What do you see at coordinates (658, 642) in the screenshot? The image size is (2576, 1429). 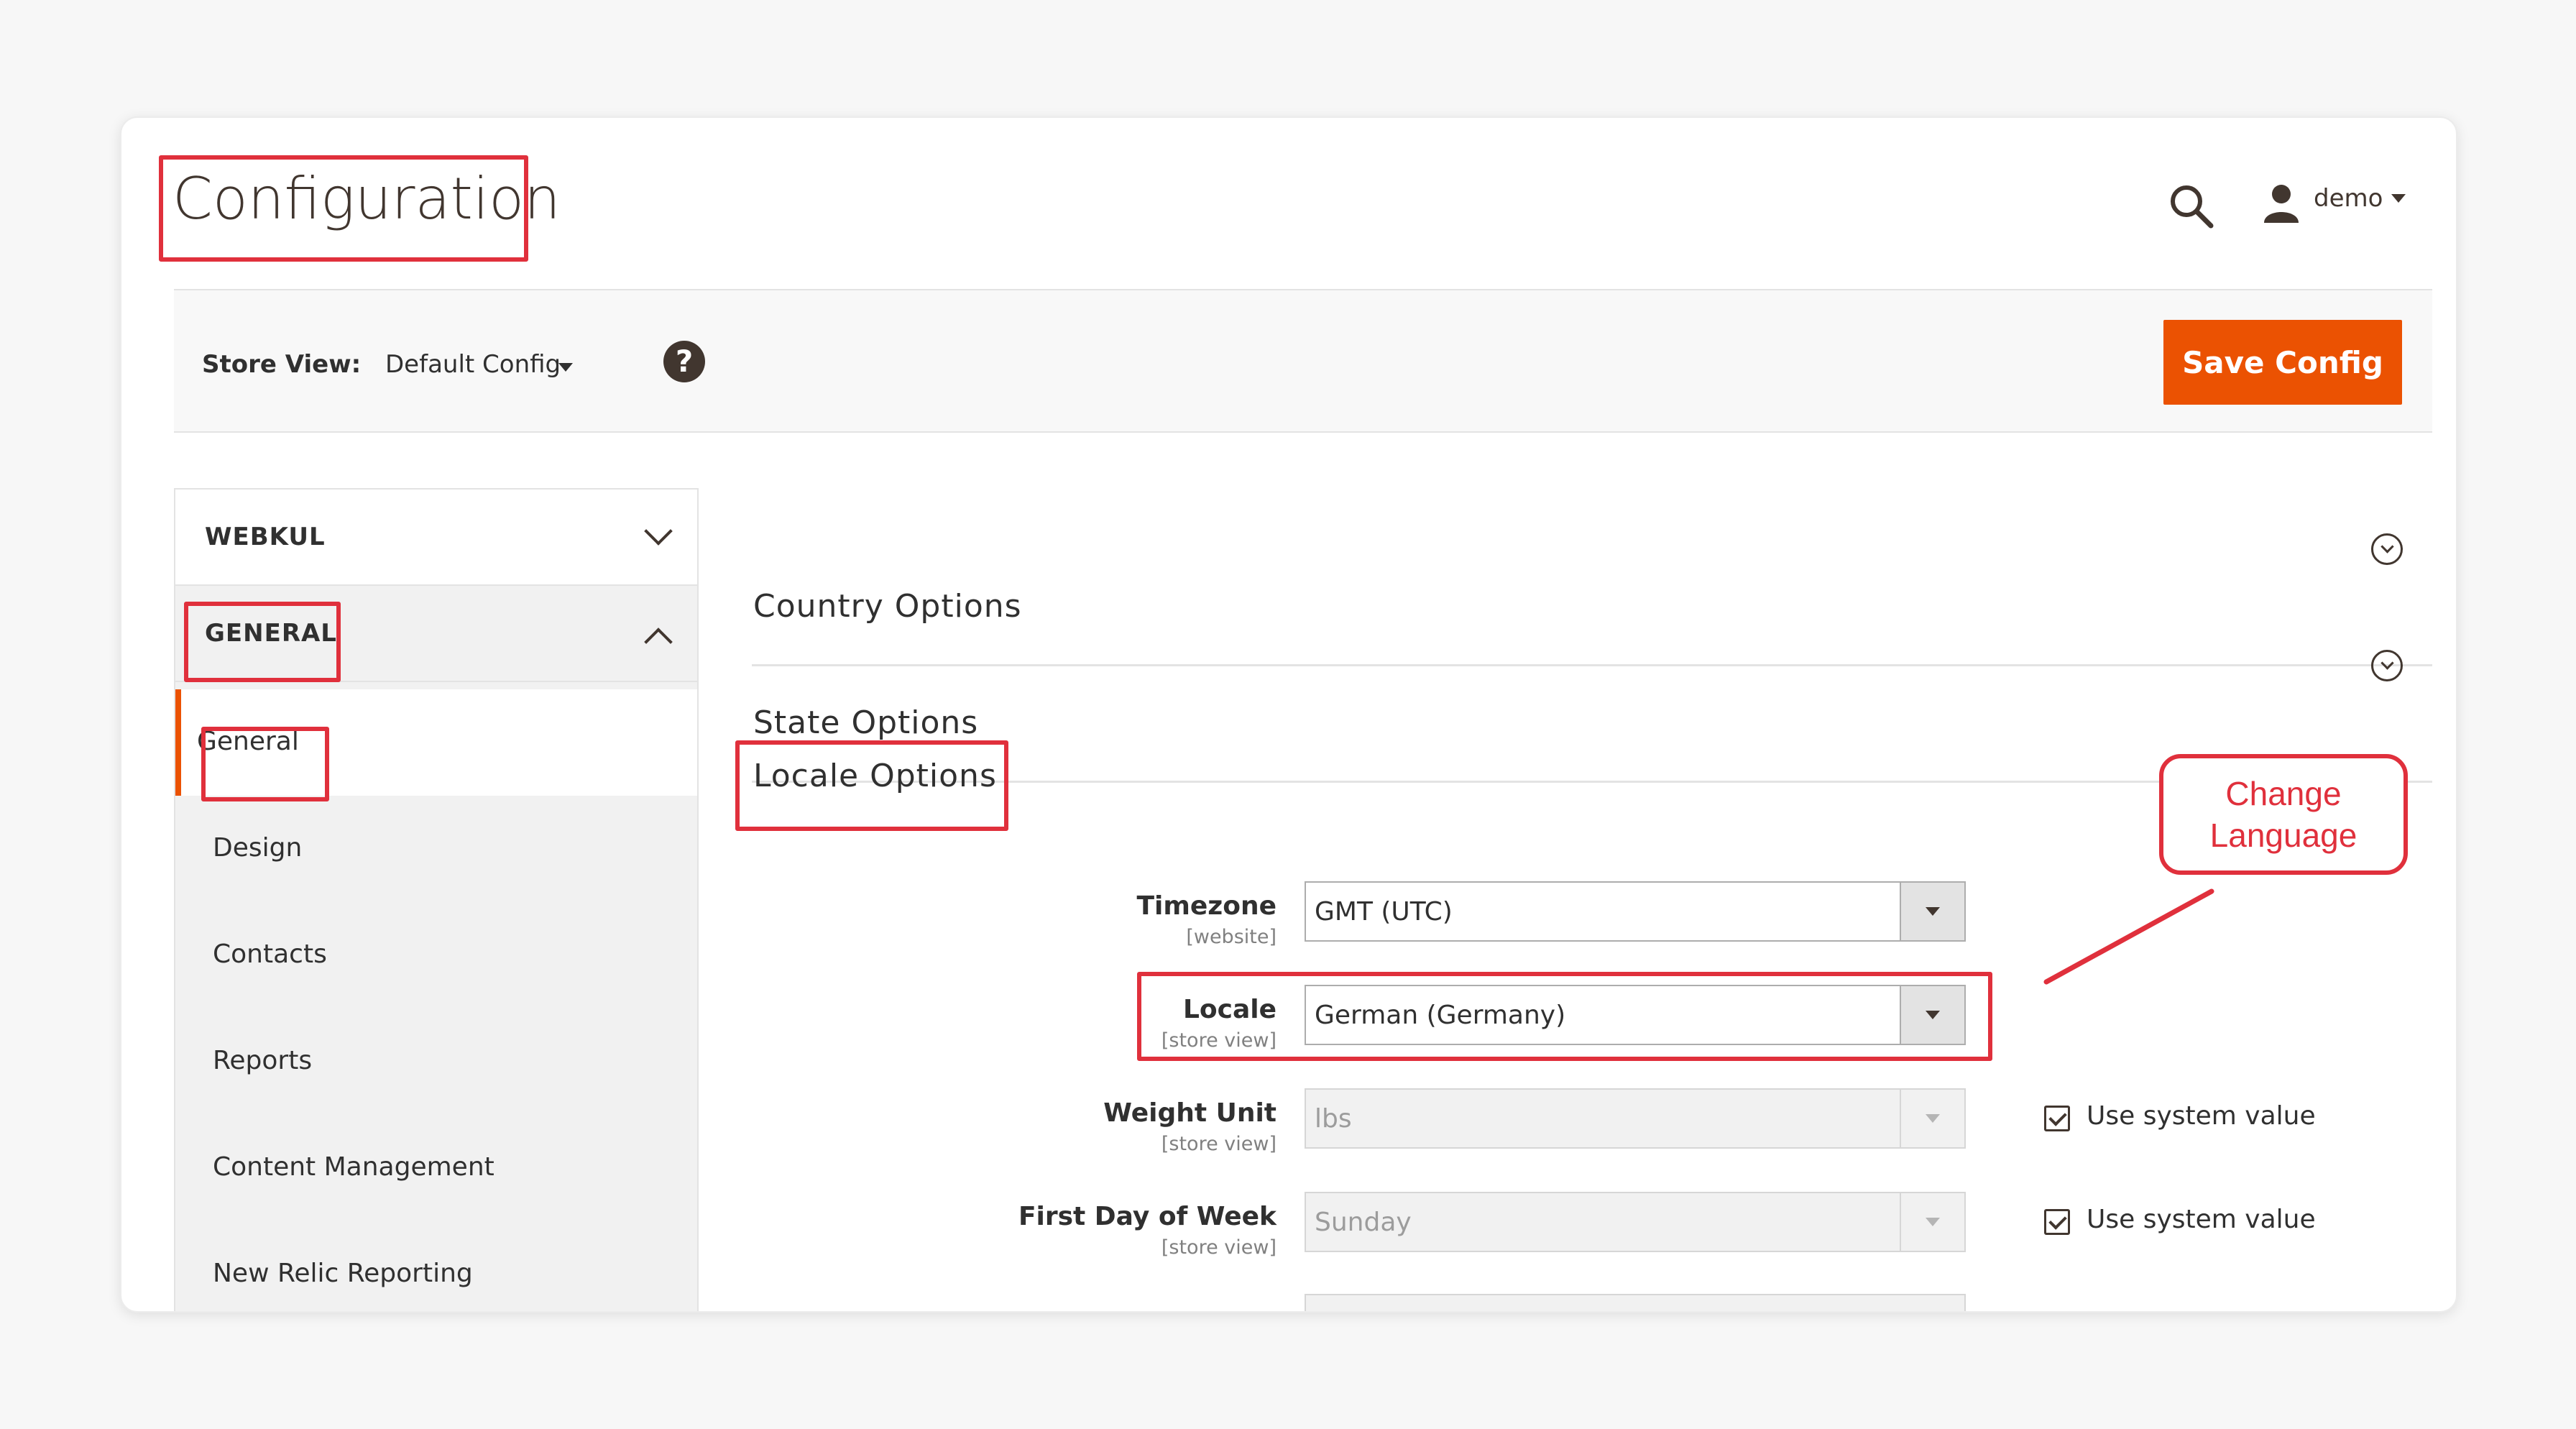 I see `chevron-up-icon` at bounding box center [658, 642].